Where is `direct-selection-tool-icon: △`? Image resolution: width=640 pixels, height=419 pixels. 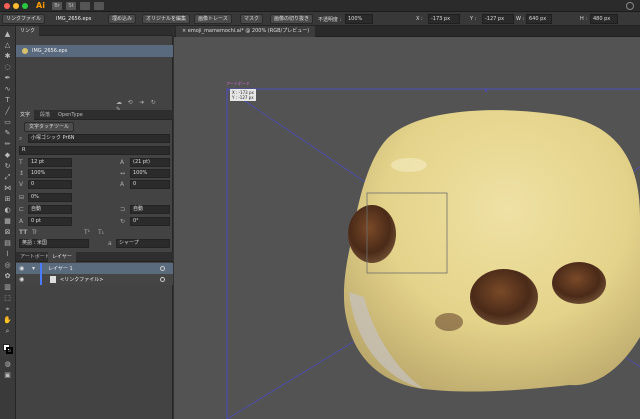 direct-selection-tool-icon: △ is located at coordinates (7, 45).